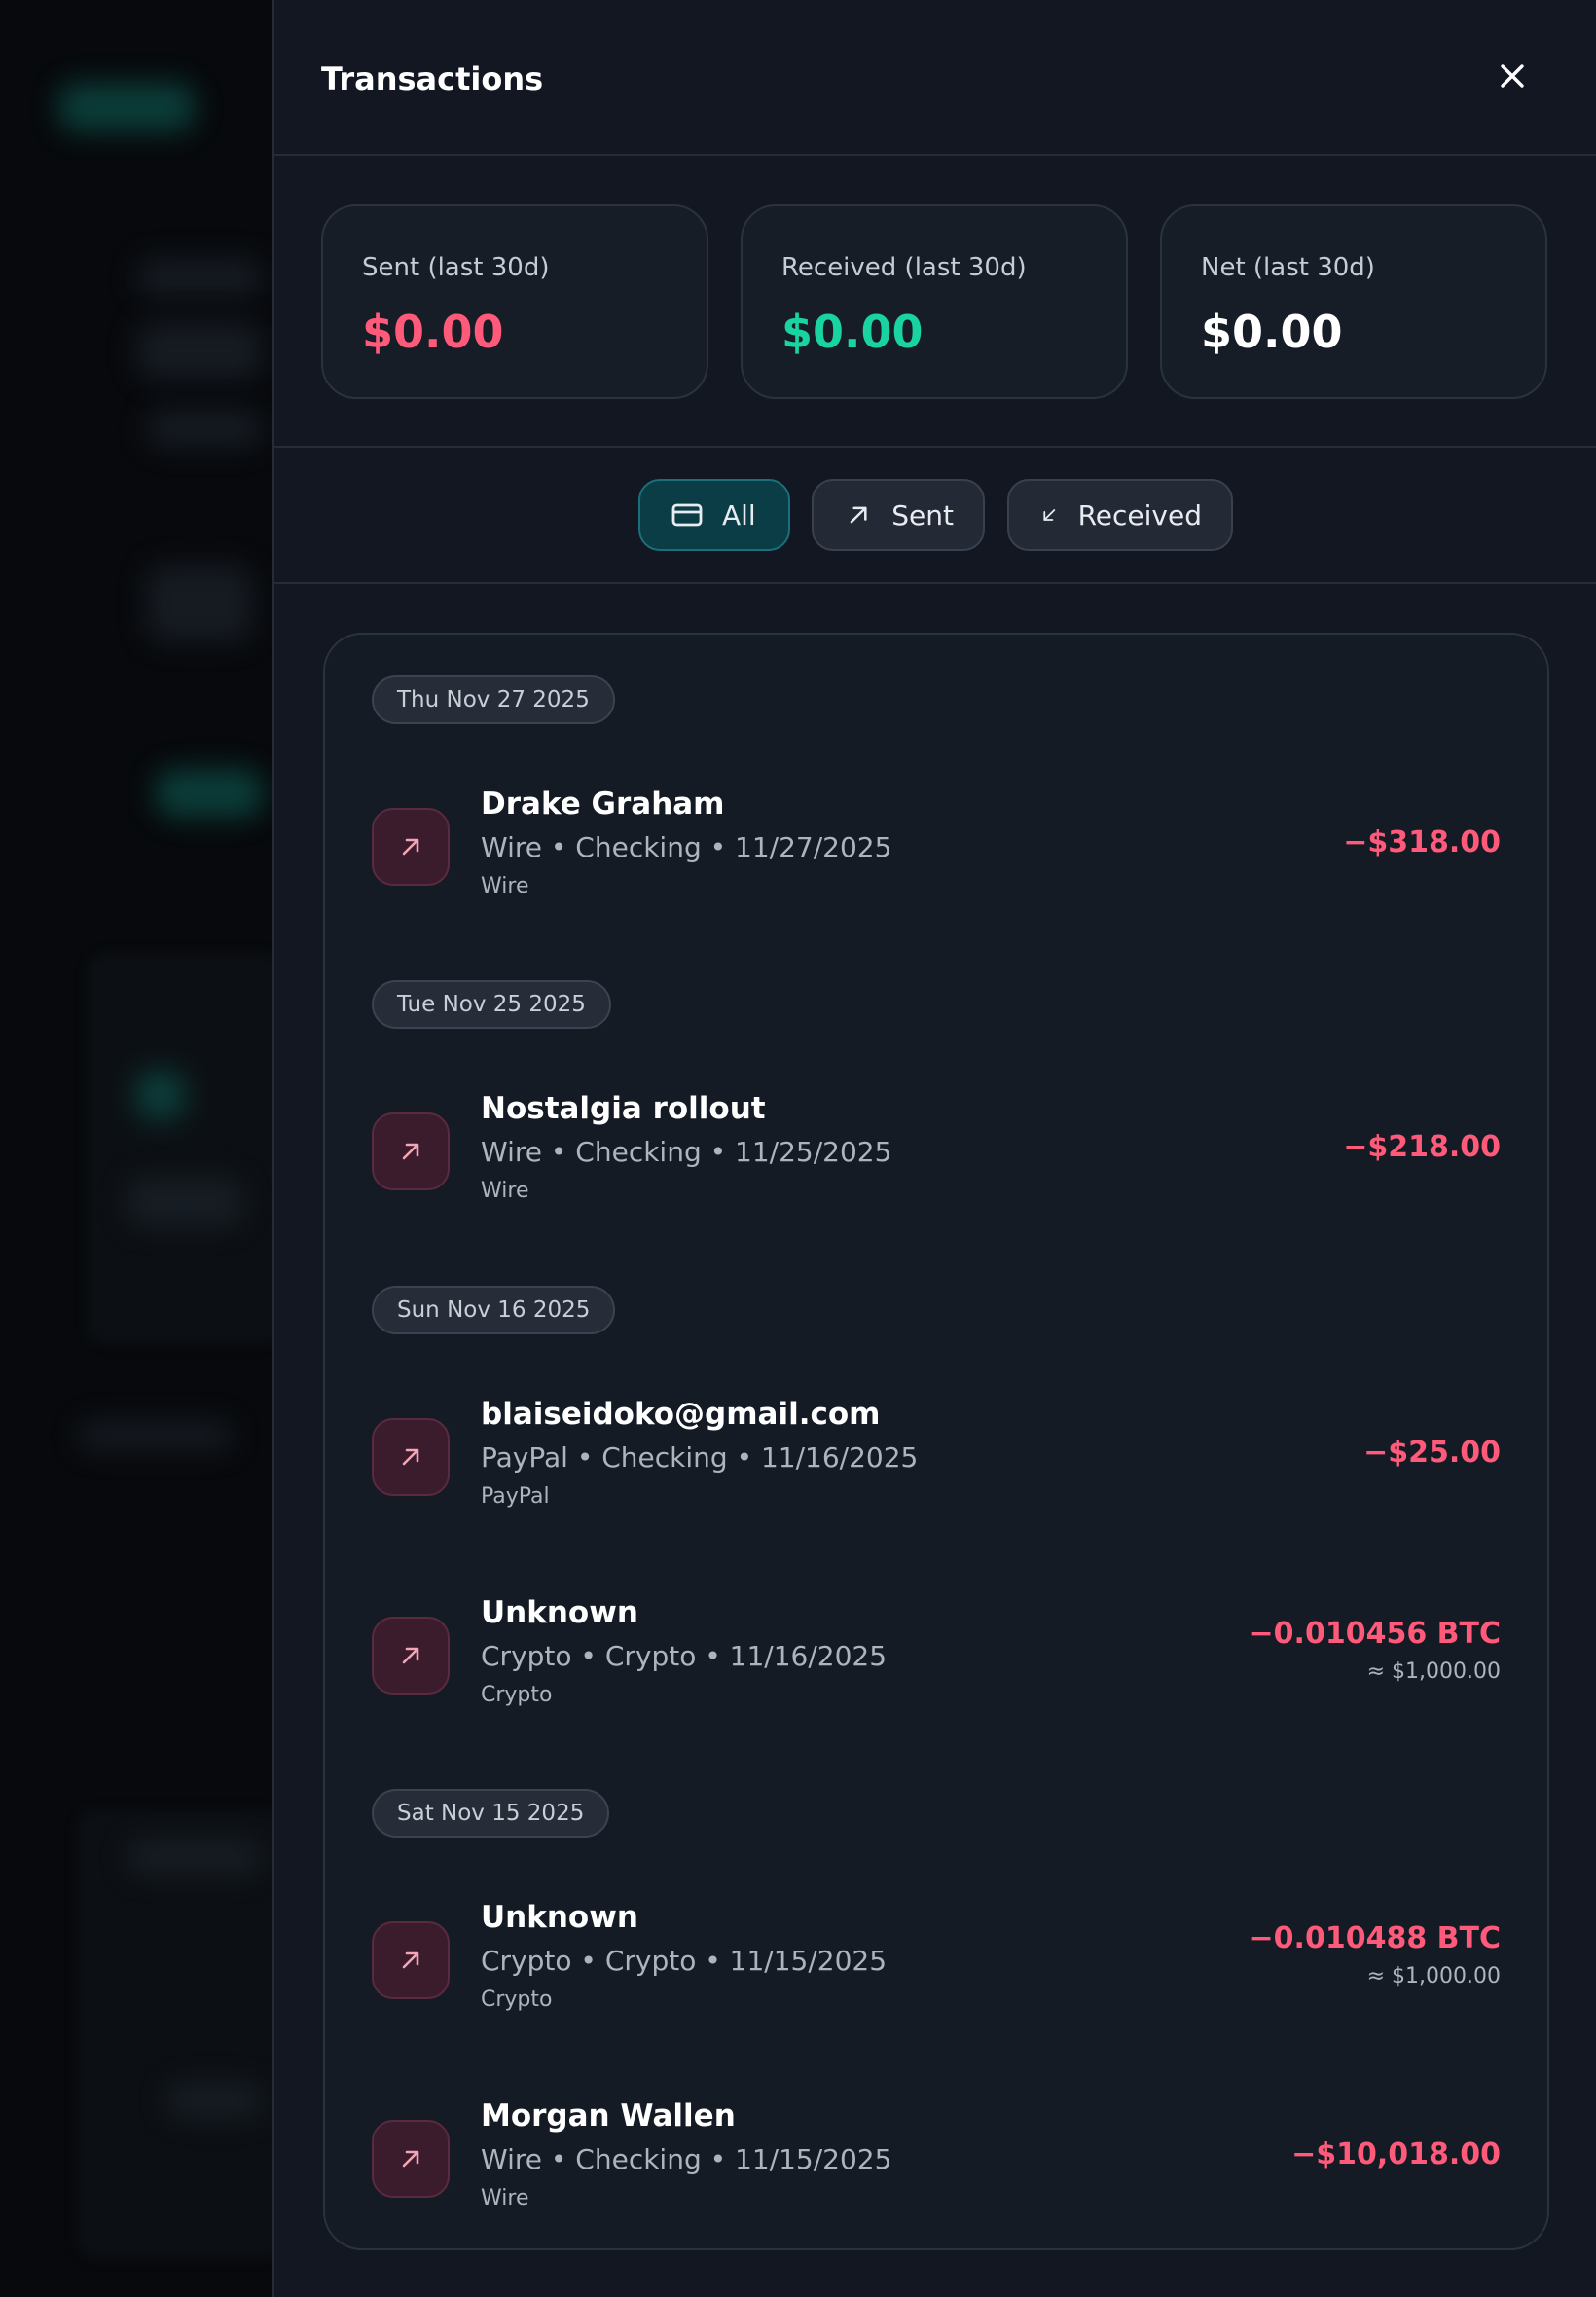 The height and width of the screenshot is (2297, 1596). I want to click on date-header: Sat Nov 15 2025, so click(491, 1814).